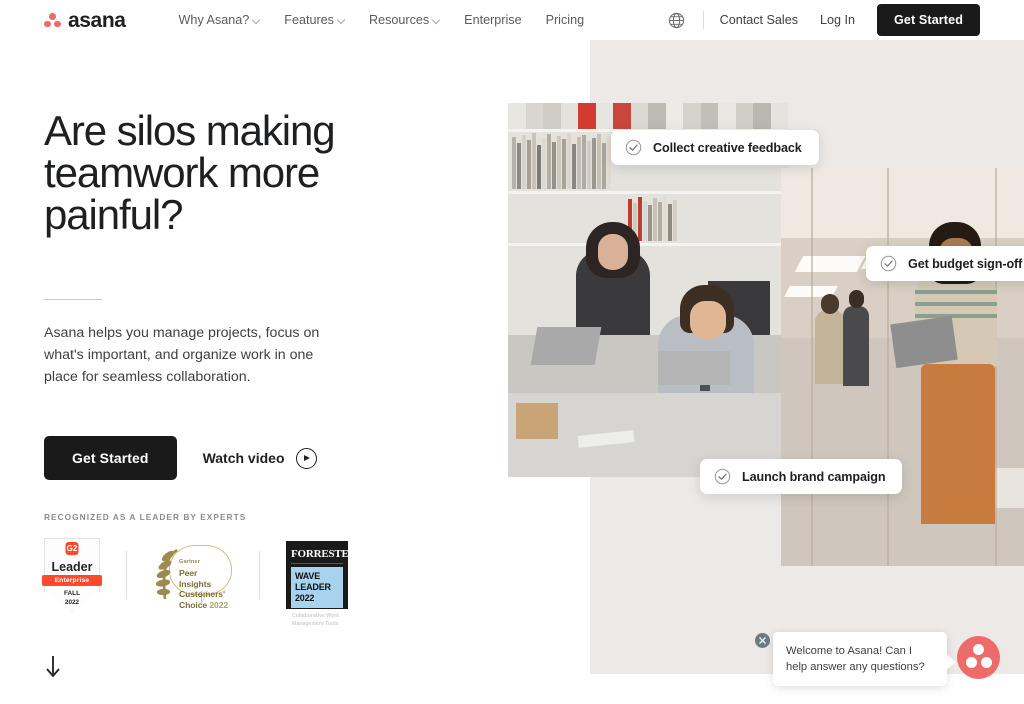 The height and width of the screenshot is (704, 1024). I want to click on nav-item-resources: Resources, so click(404, 20).